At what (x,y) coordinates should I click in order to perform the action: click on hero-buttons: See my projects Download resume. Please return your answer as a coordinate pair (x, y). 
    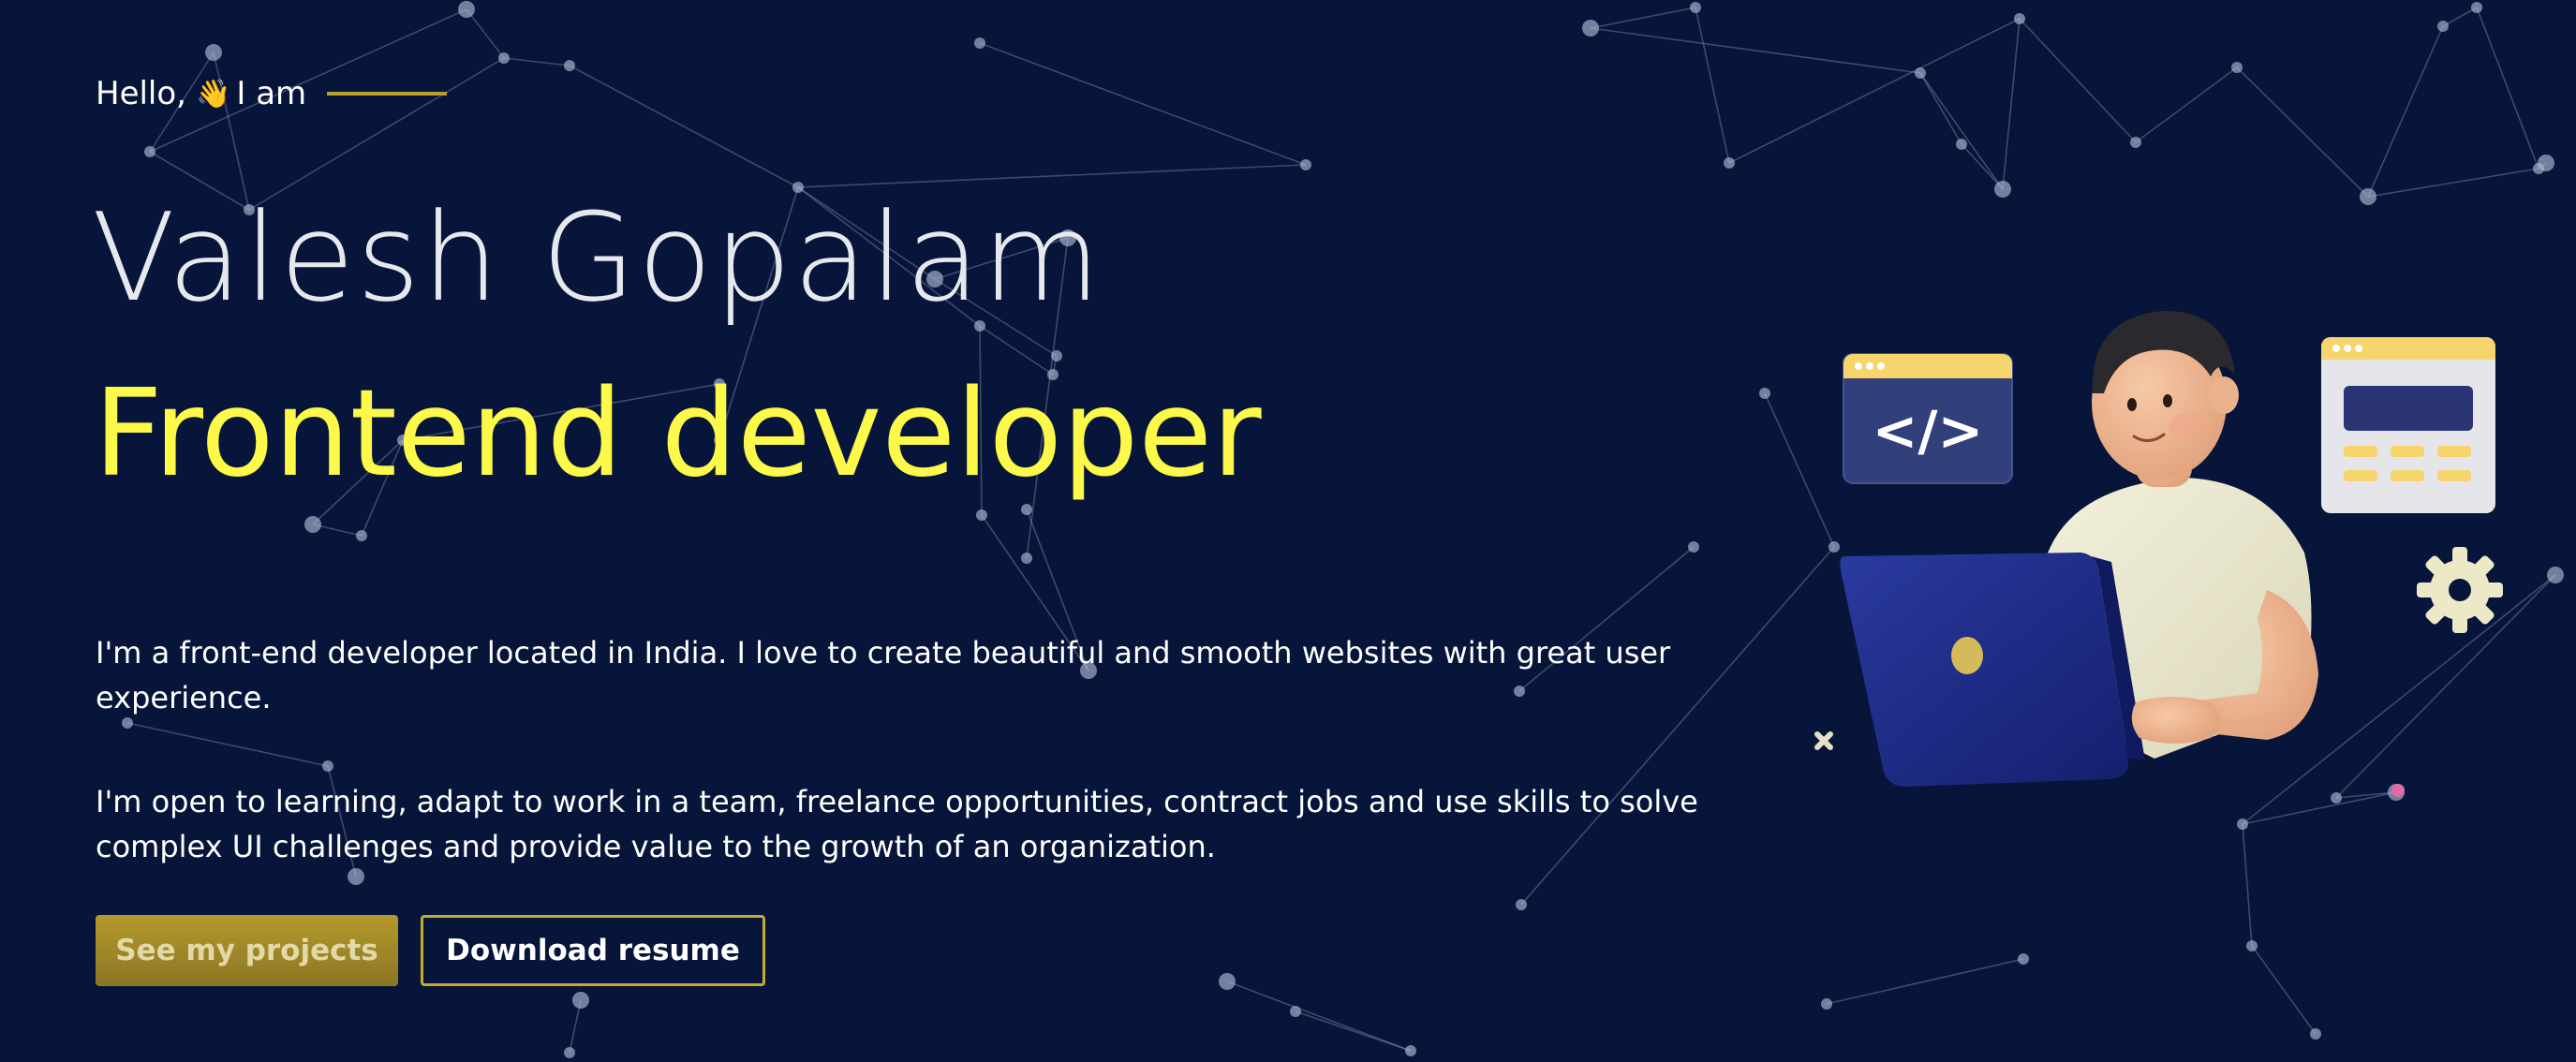
    Looking at the image, I should click on (431, 950).